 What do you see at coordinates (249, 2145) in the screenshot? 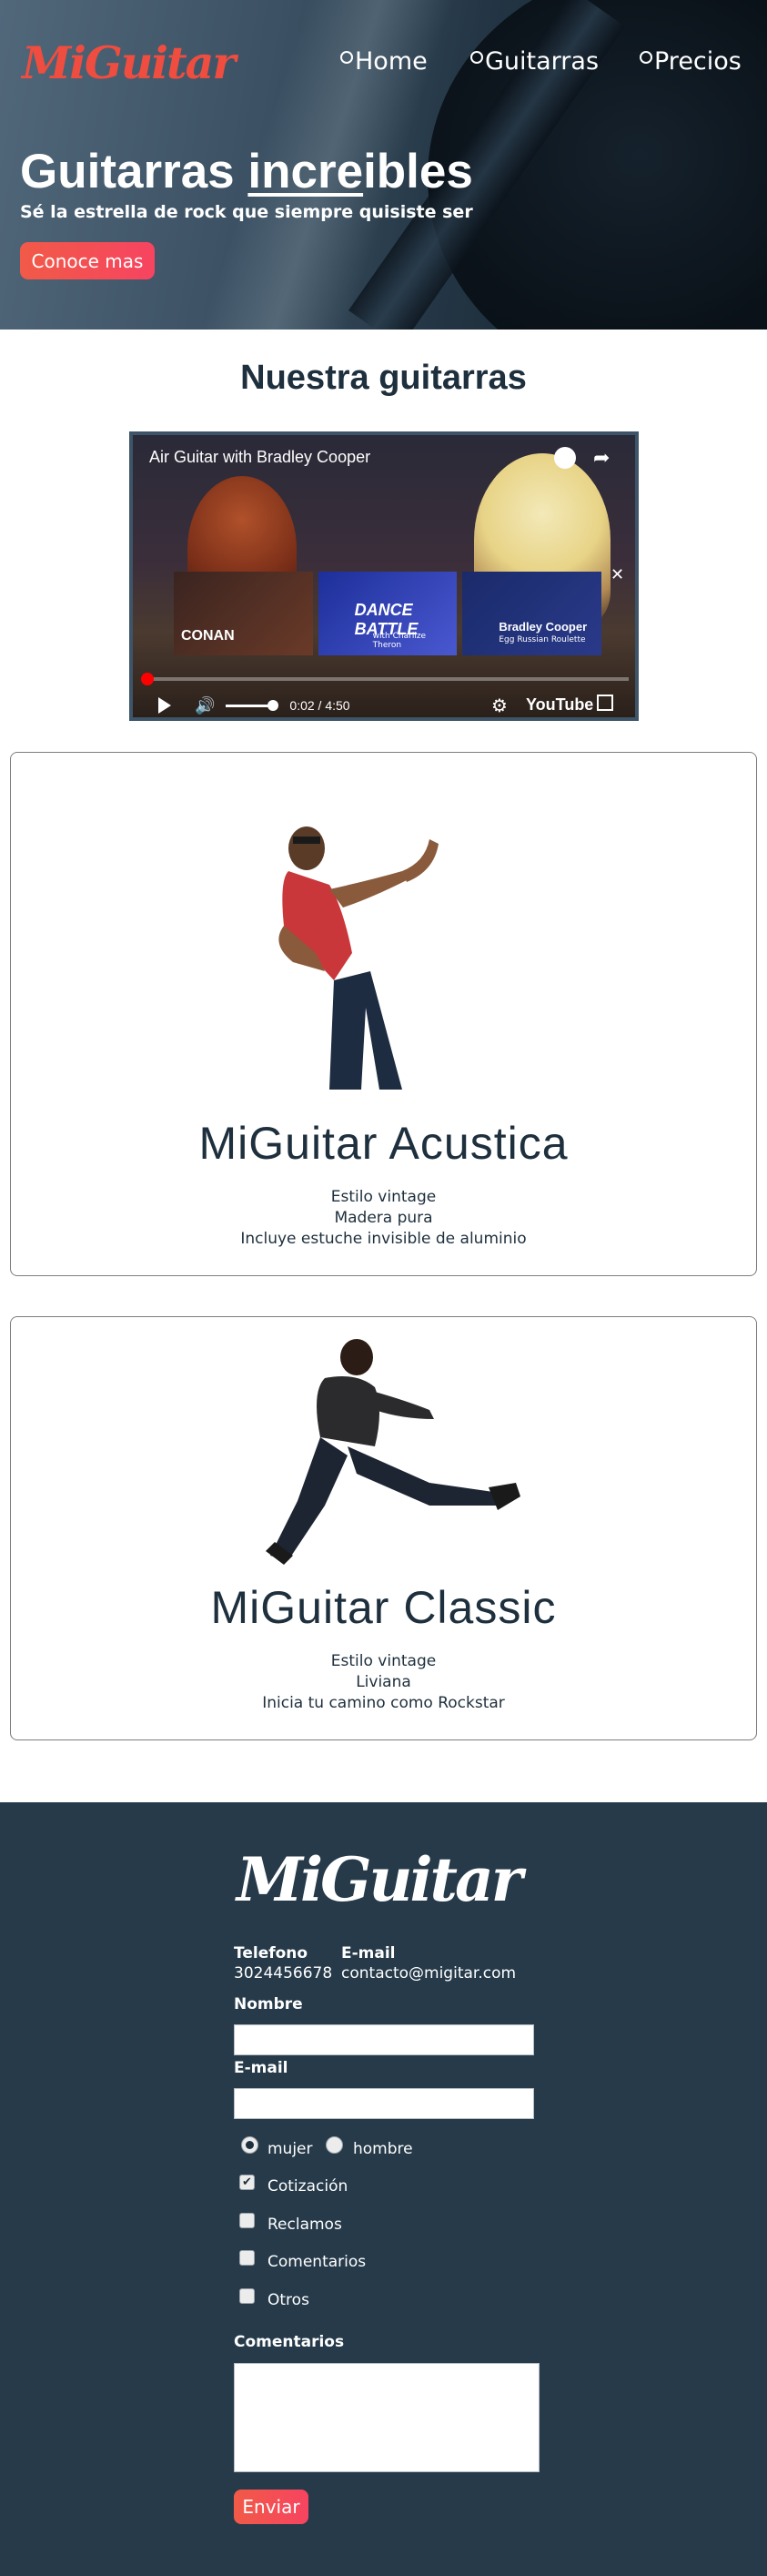
I see `gender-radio-mujer` at bounding box center [249, 2145].